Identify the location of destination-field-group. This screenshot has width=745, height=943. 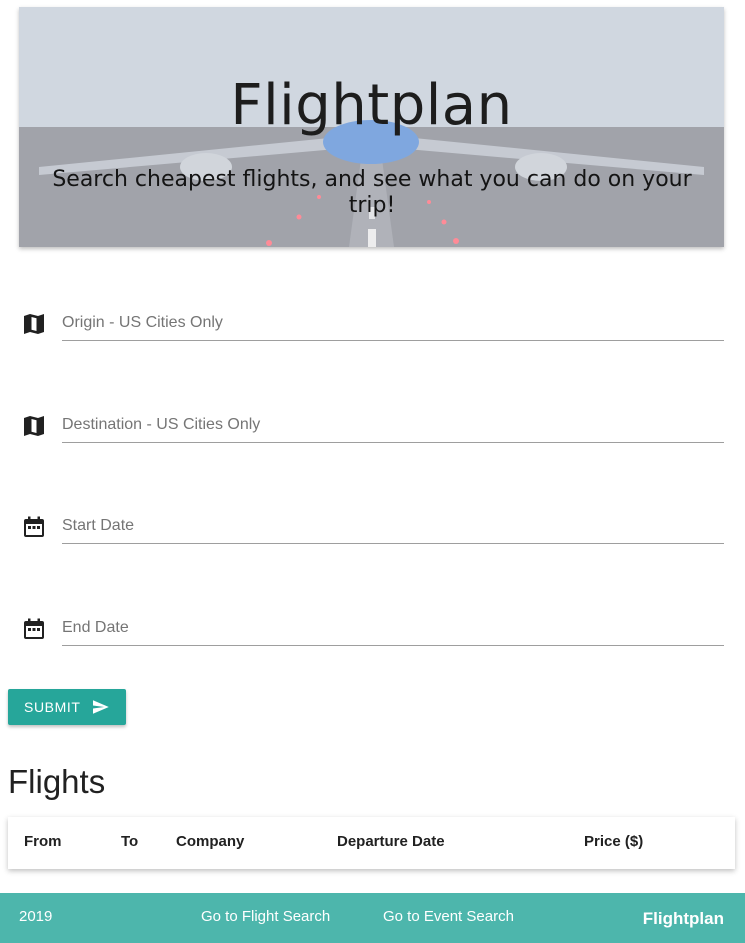
(372, 422).